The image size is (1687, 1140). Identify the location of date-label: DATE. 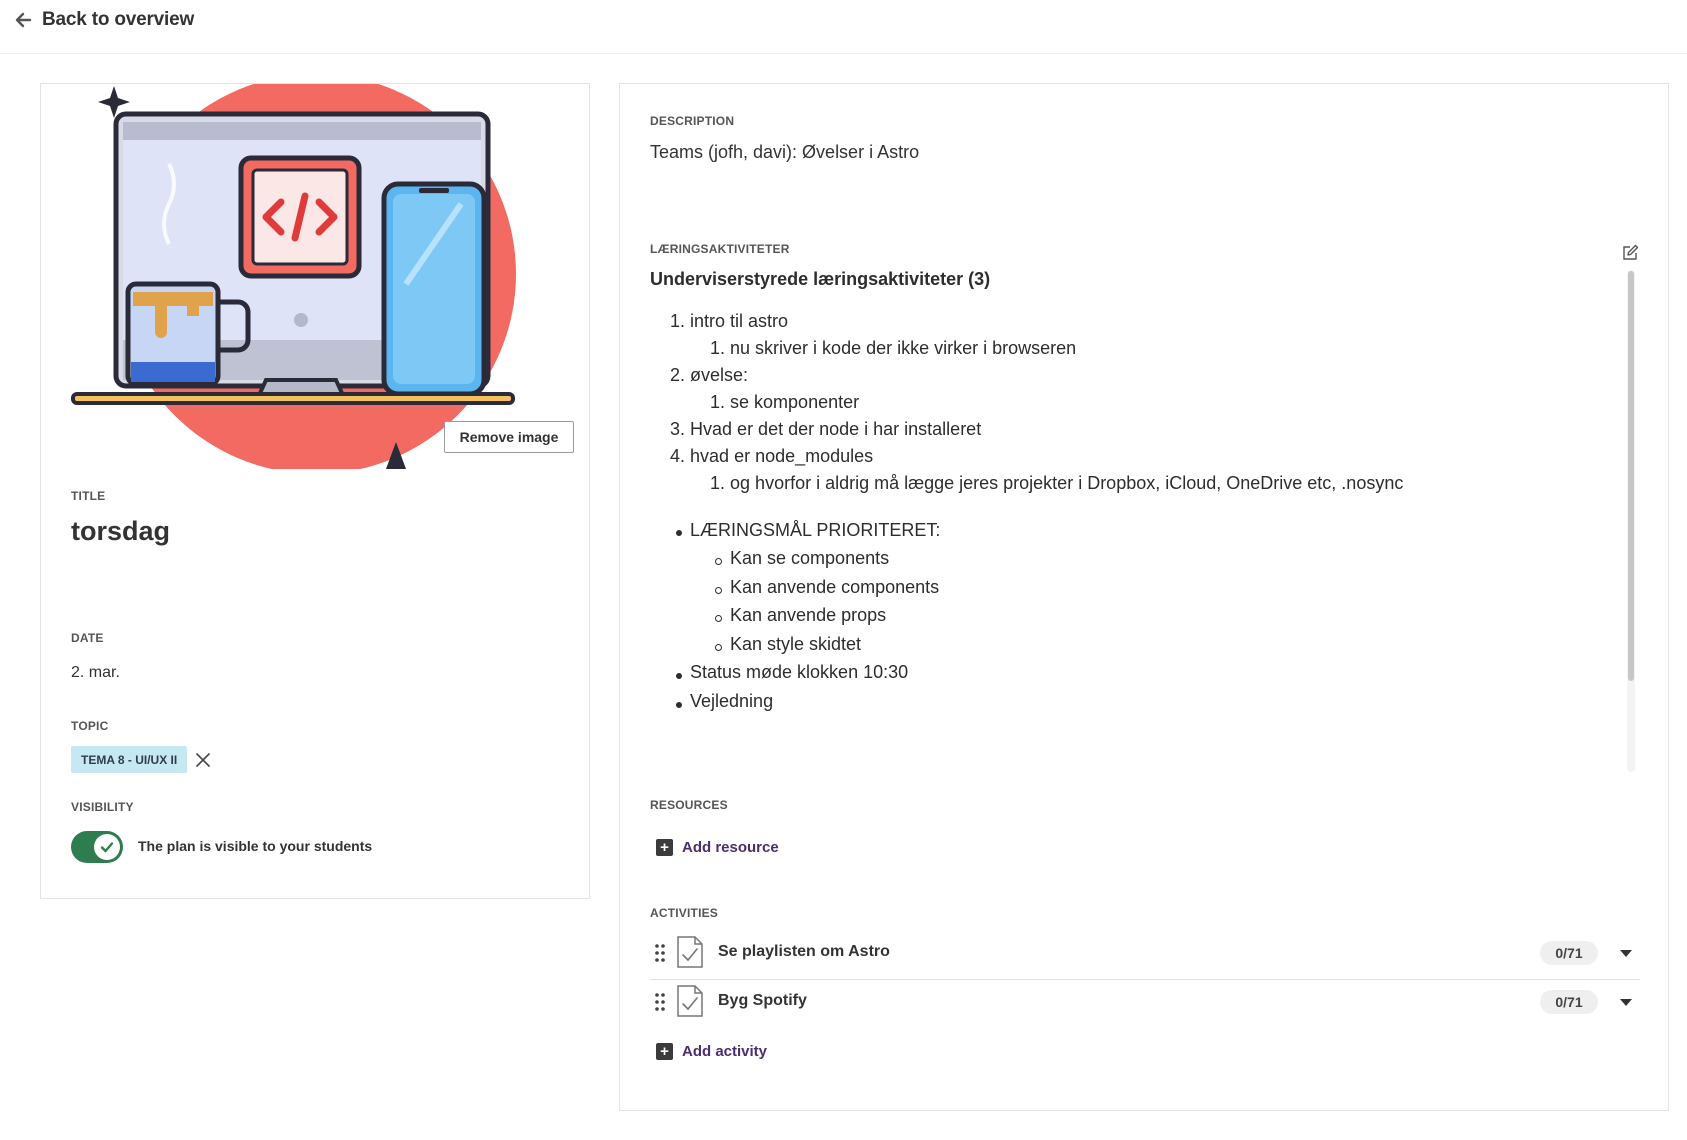
(87, 638).